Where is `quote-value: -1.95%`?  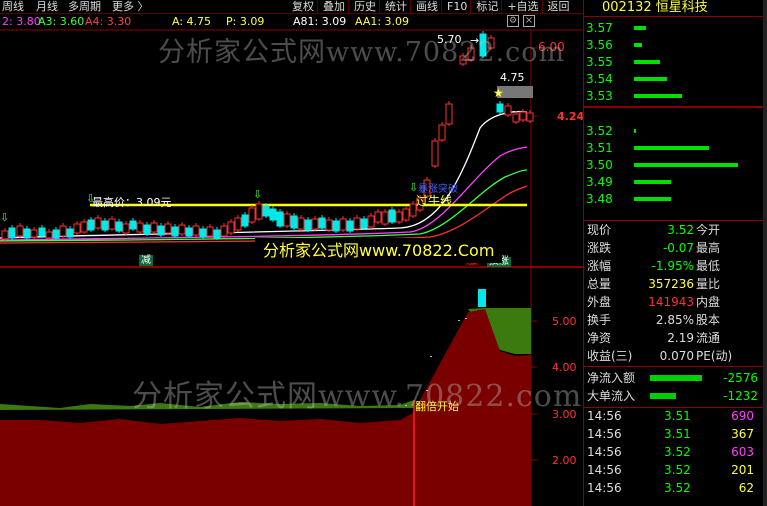 quote-value: -1.95% is located at coordinates (672, 266).